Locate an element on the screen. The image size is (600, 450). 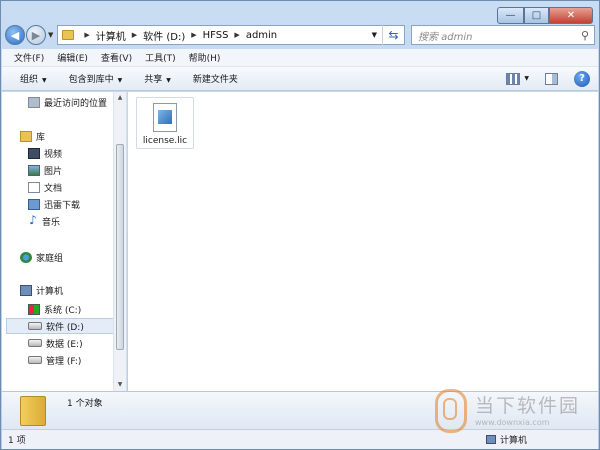
refresh-icon: ⇆ is located at coordinates (393, 35).